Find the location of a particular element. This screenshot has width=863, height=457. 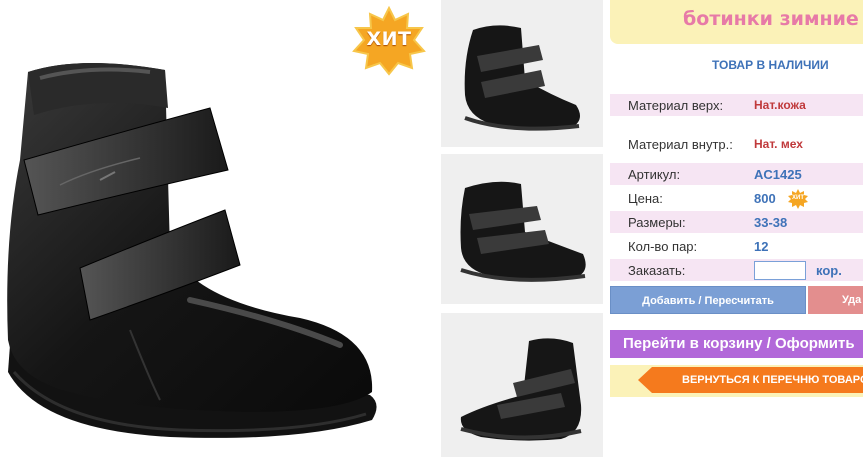

order-row: Заказать: кор. is located at coordinates (736, 270).